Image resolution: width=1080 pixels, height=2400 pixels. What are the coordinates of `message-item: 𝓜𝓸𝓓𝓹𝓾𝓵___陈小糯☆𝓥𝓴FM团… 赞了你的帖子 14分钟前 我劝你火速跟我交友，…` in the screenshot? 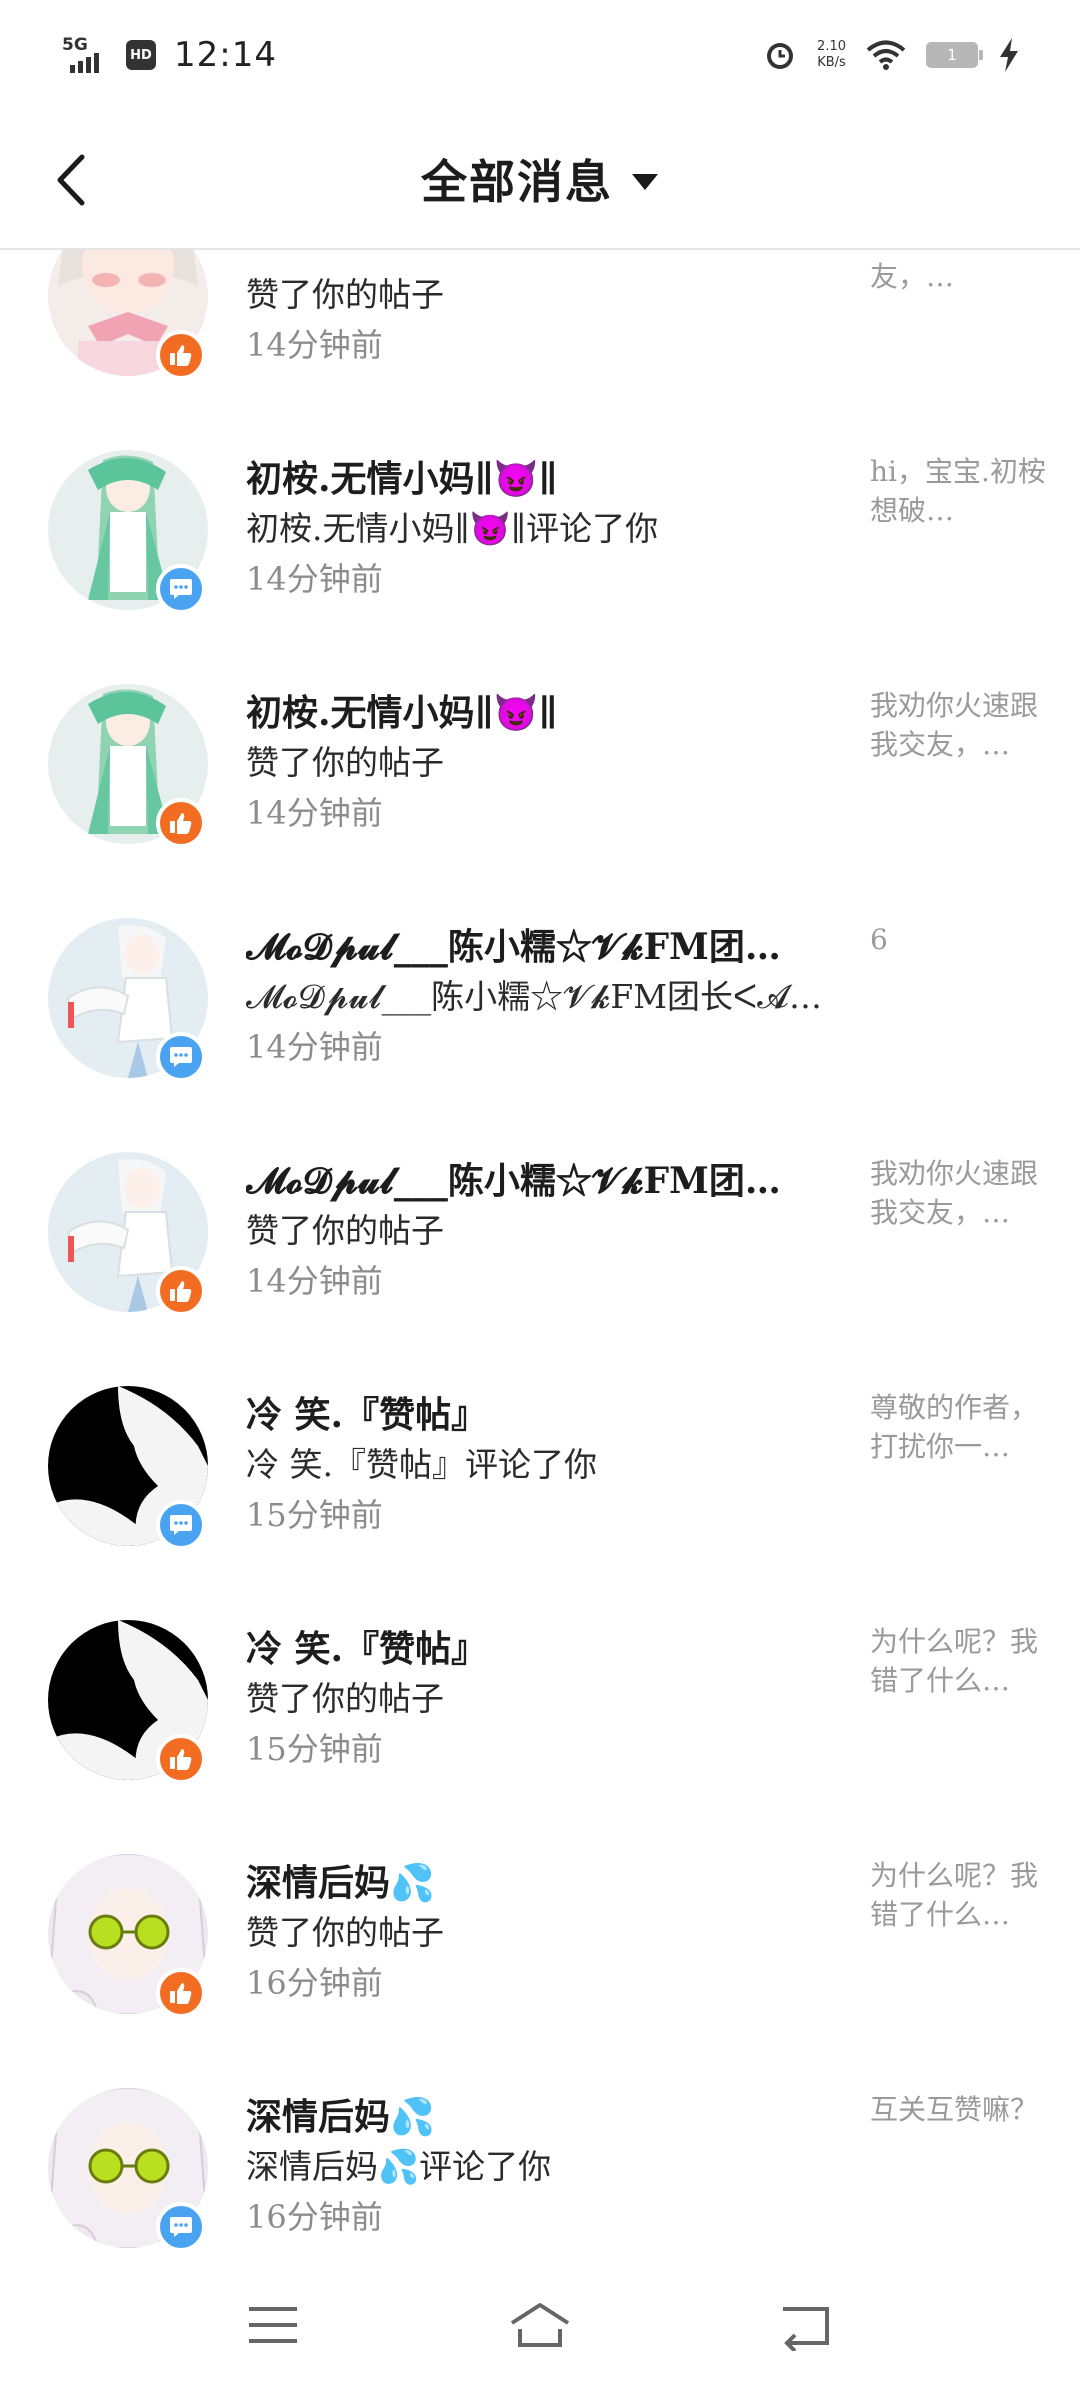 It's located at (540, 1227).